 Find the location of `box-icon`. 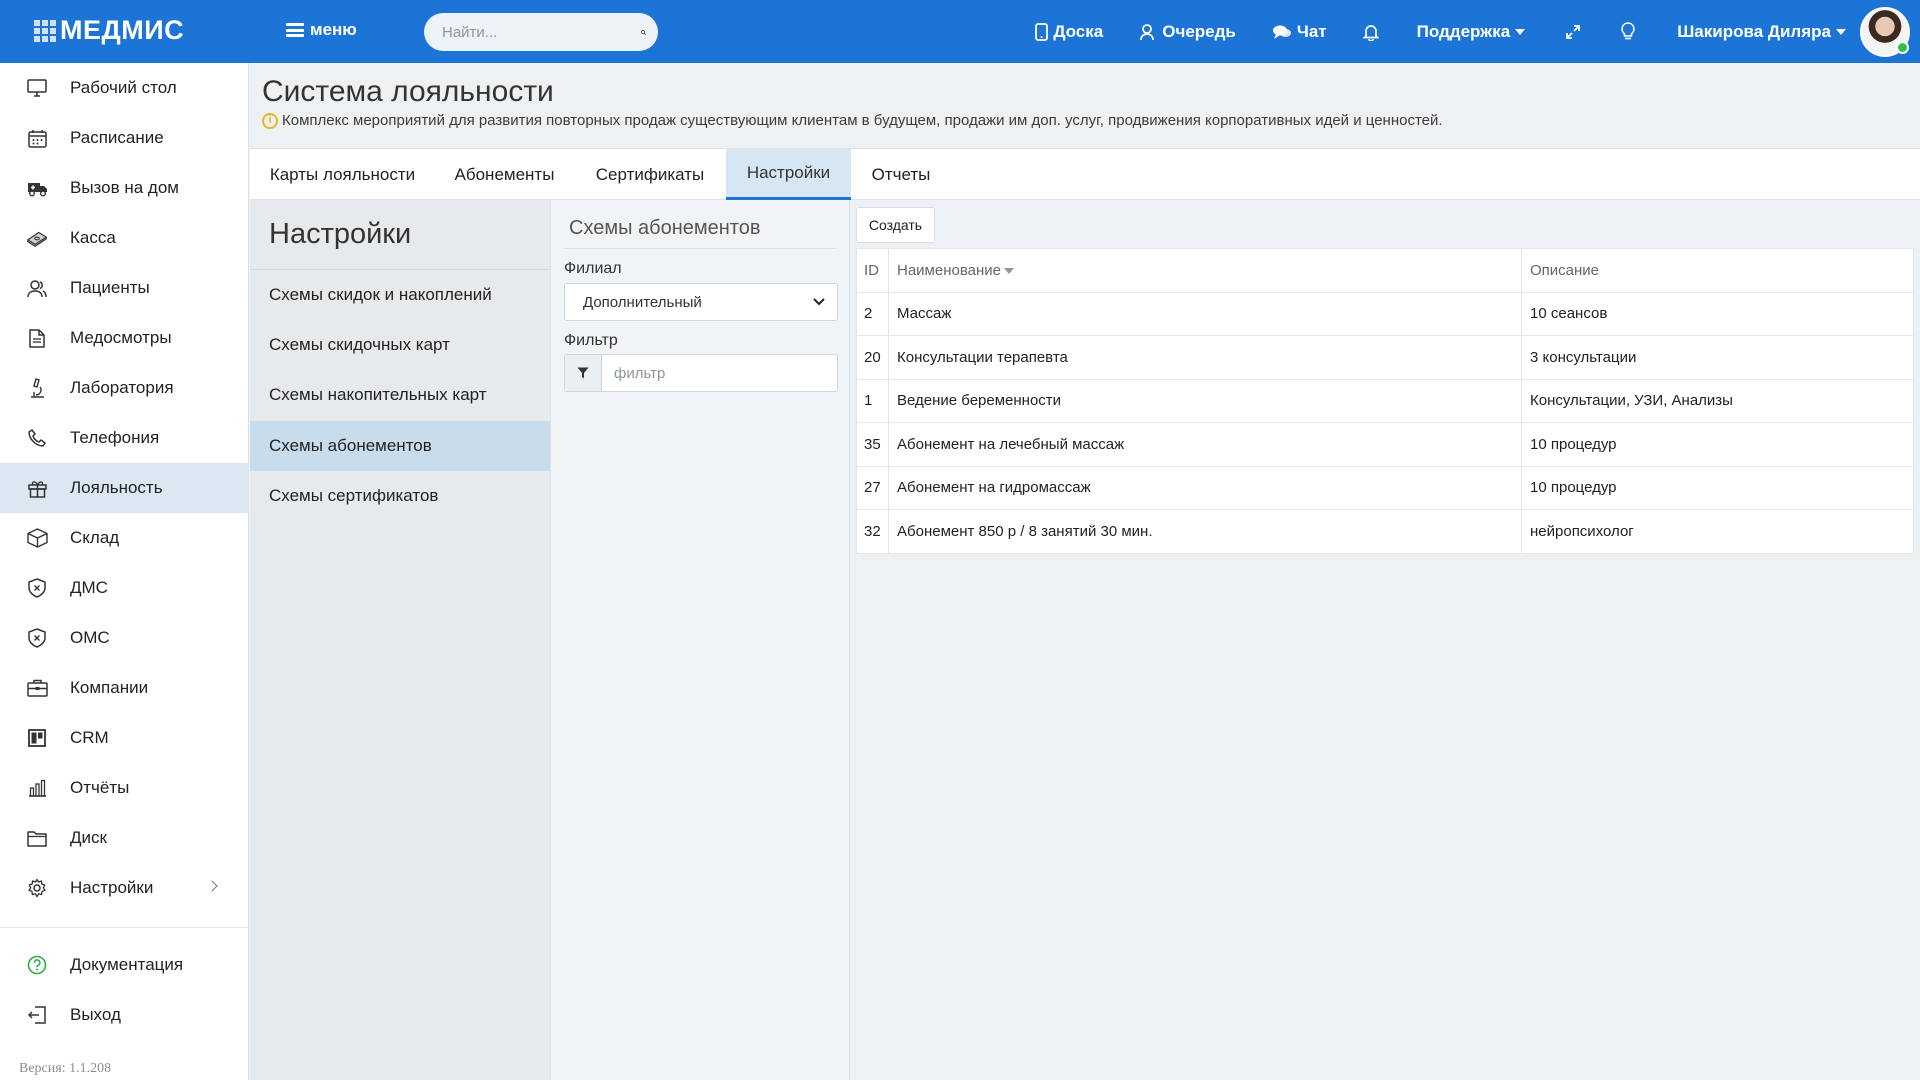

box-icon is located at coordinates (37, 538).